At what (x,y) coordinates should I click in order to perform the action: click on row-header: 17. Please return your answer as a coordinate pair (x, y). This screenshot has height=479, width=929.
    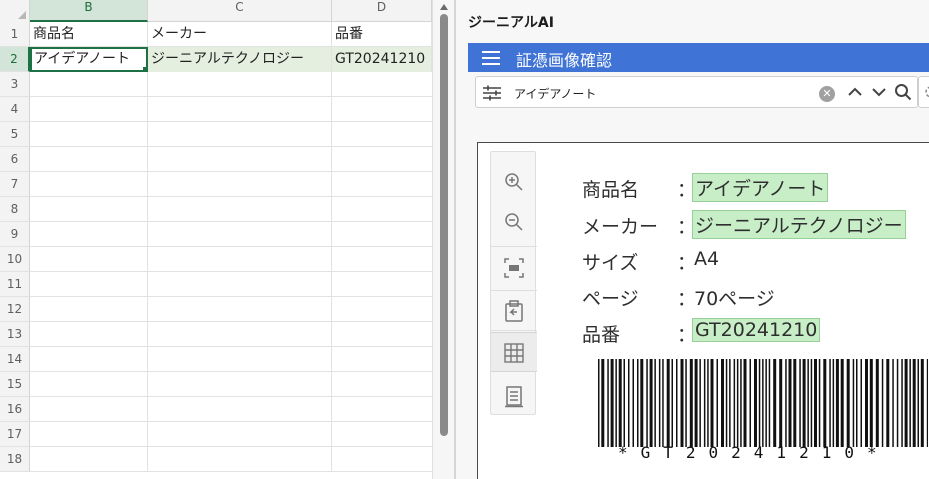
    Looking at the image, I should click on (15, 434).